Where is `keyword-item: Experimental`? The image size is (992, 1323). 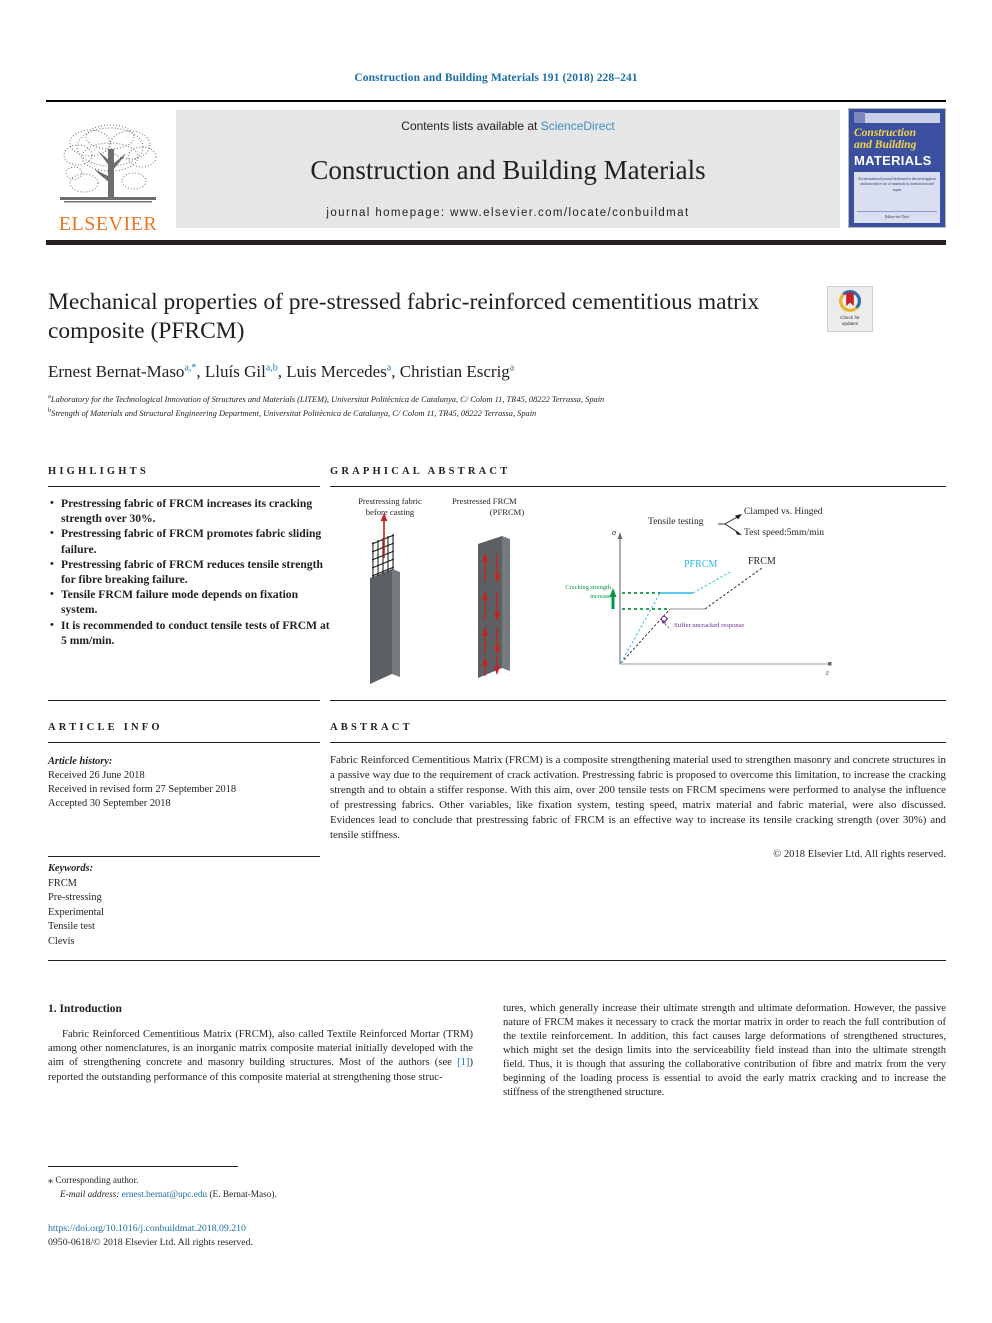 keyword-item: Experimental is located at coordinates (76, 912).